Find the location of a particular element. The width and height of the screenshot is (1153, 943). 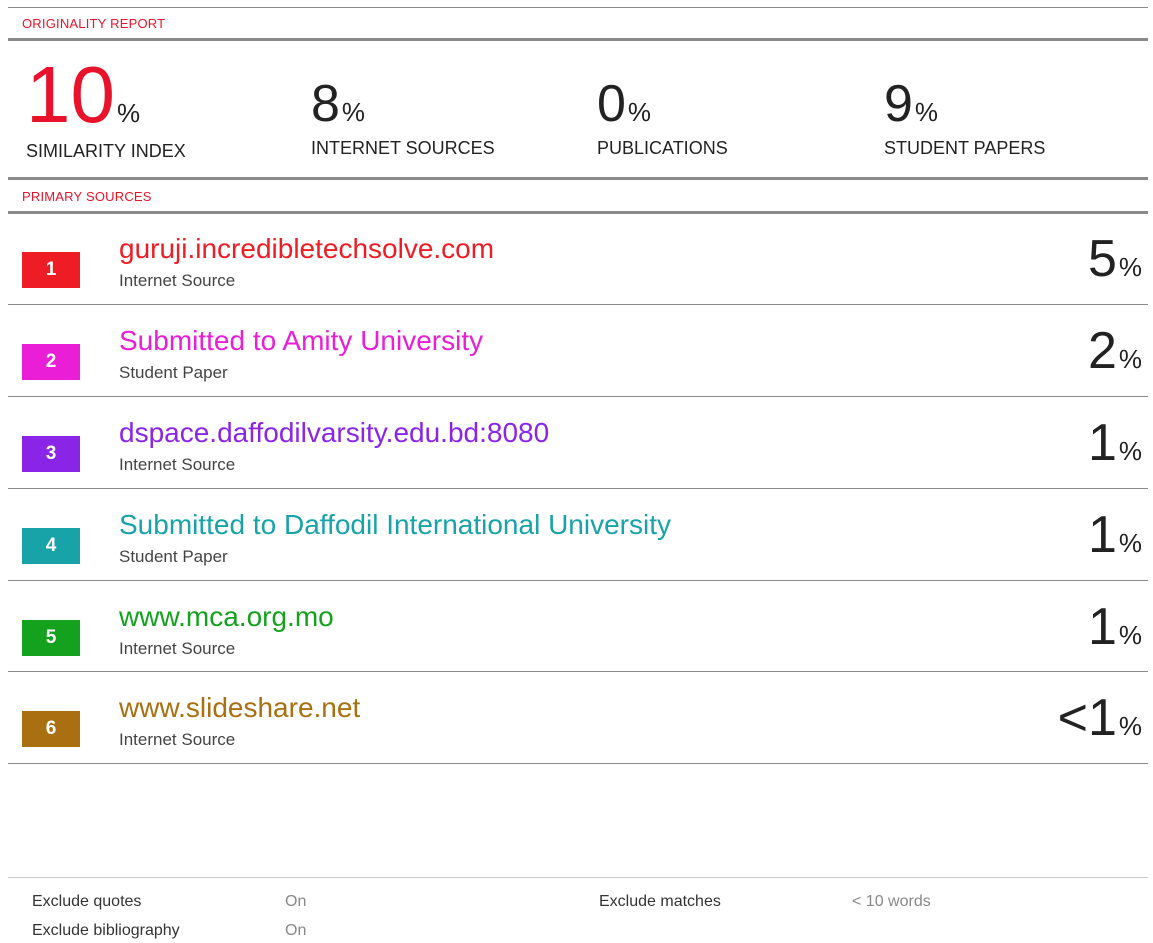

similarity-index-label: SIMILARITY INDEX is located at coordinates (106, 151).